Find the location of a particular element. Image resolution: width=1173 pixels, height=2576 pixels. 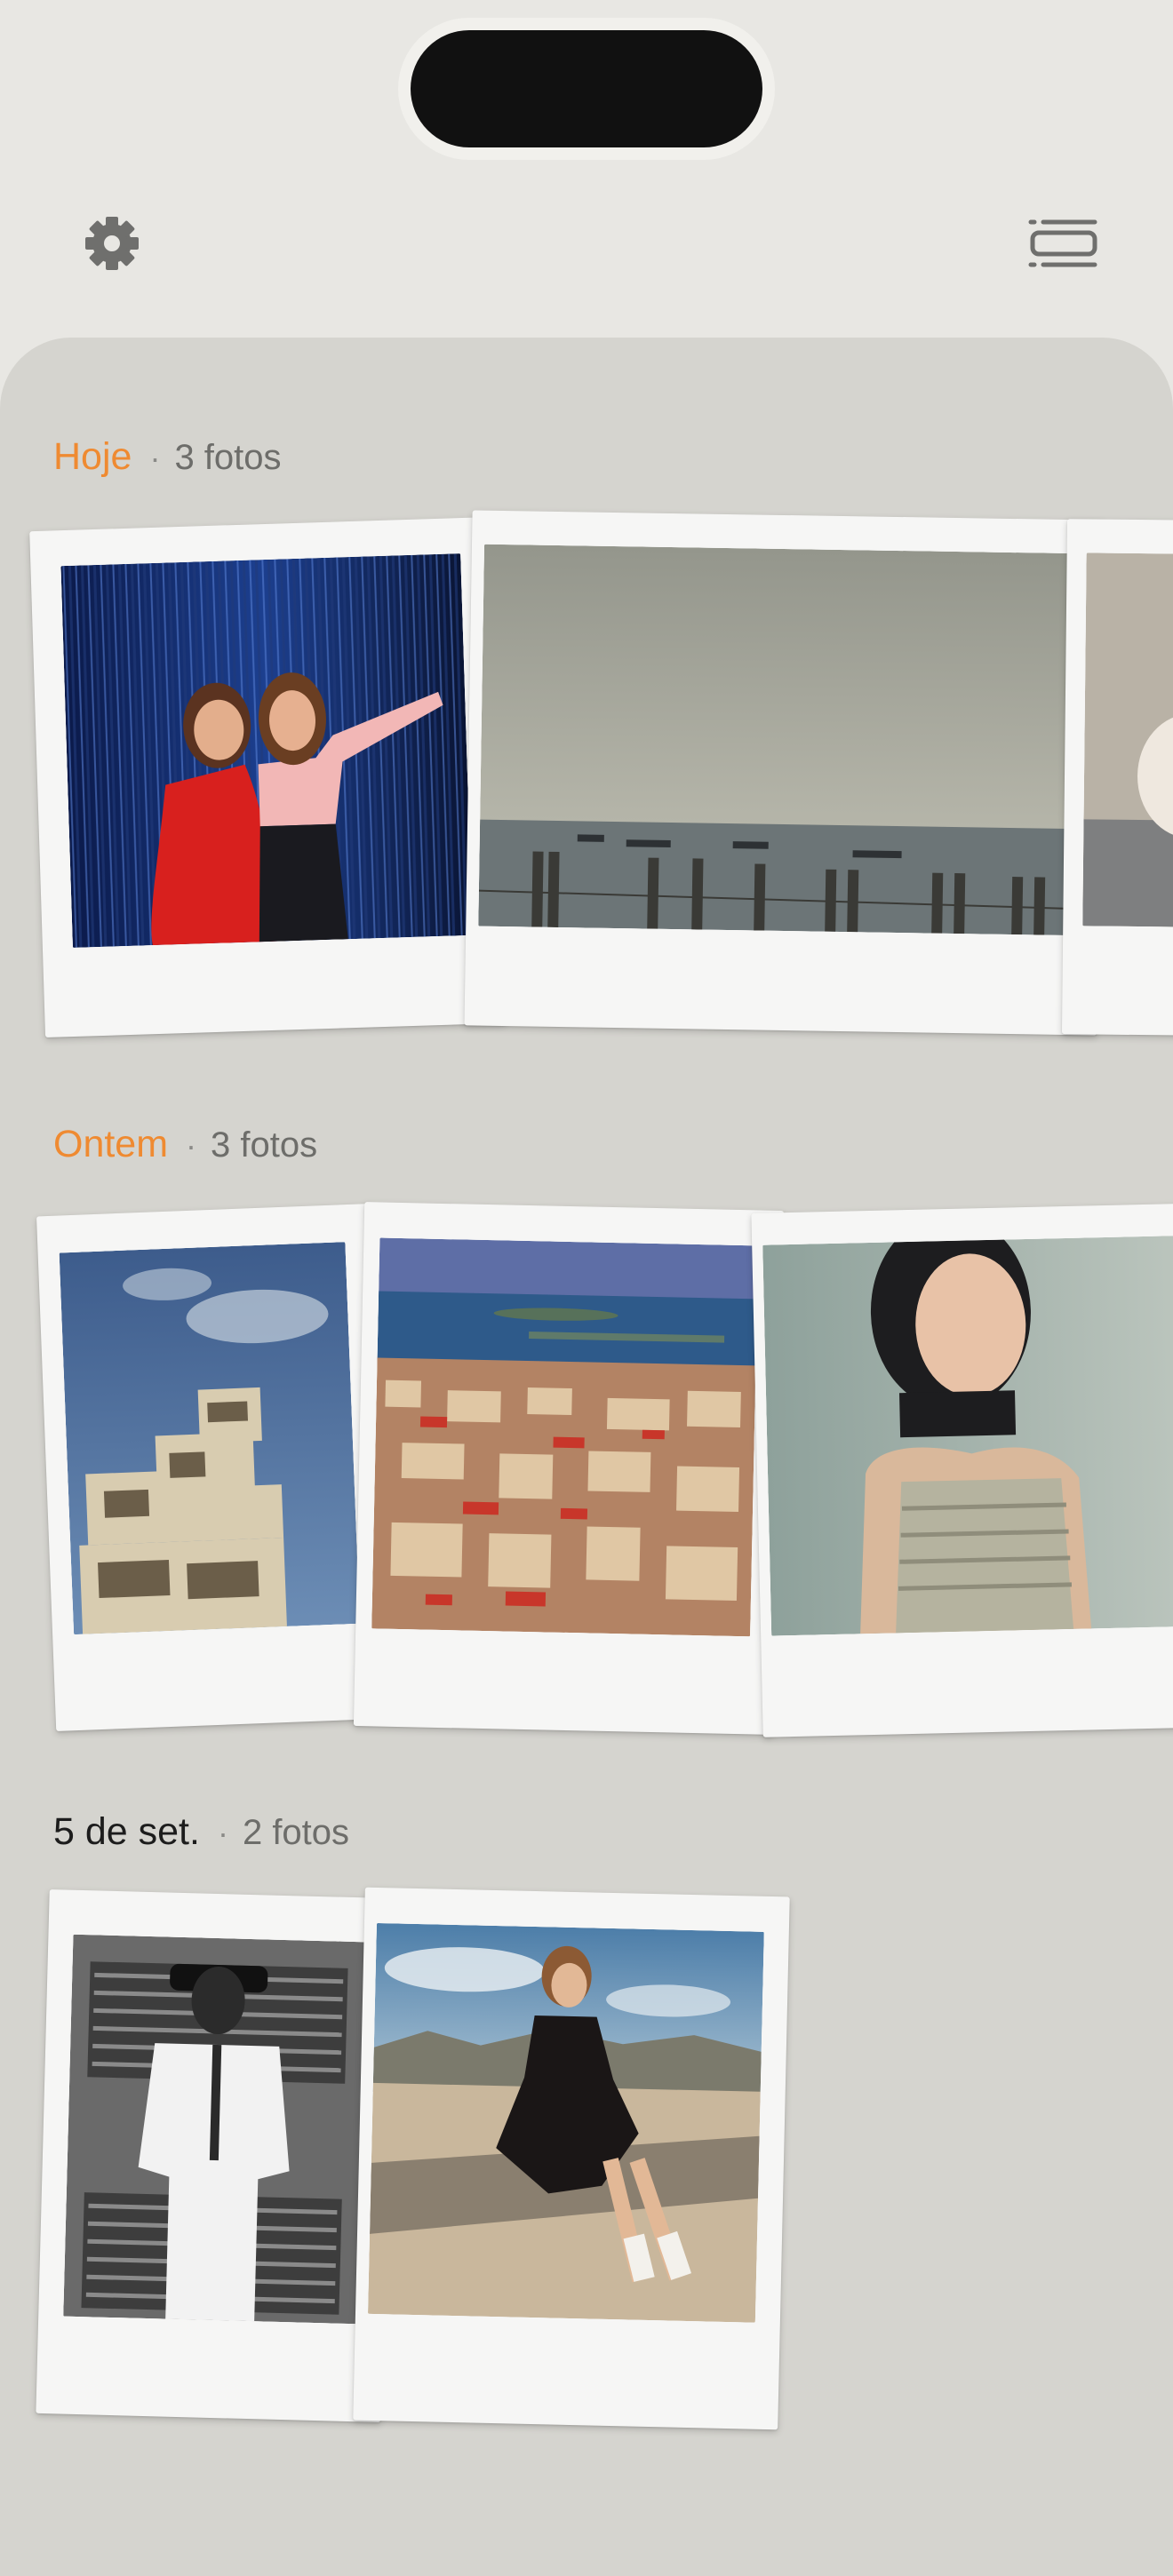

section-title: Ontem is located at coordinates (111, 1144).